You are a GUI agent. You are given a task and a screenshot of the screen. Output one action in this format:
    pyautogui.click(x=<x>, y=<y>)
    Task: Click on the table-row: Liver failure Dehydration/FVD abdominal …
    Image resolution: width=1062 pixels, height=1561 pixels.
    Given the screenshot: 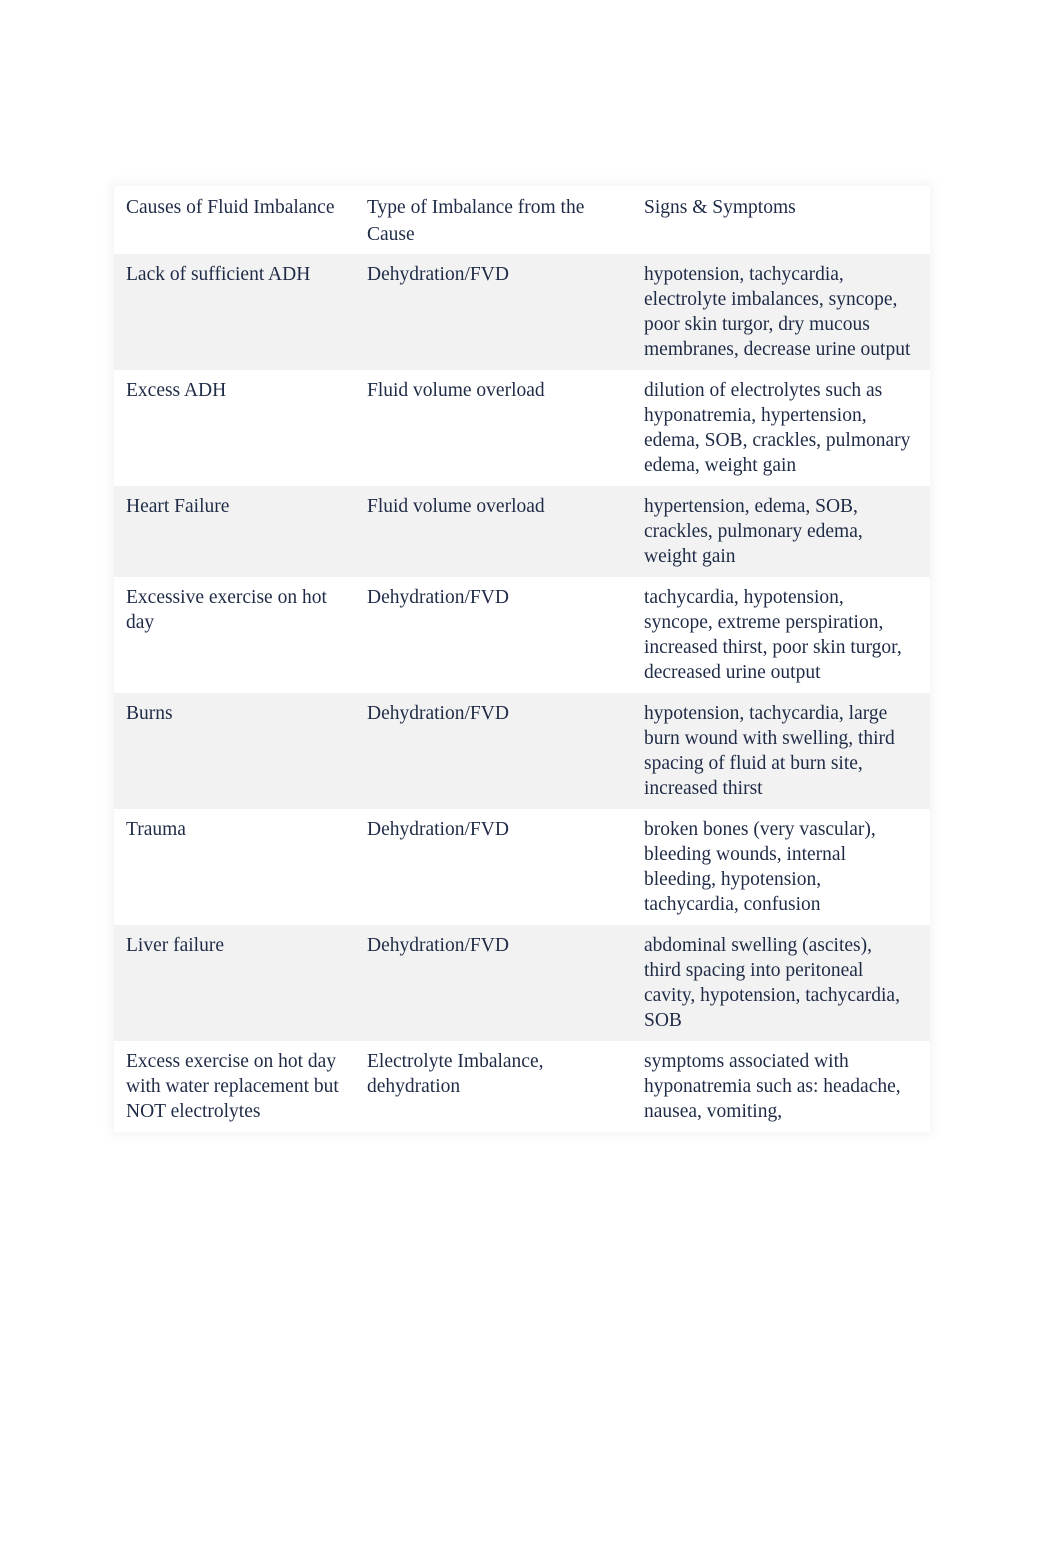 What is the action you would take?
    pyautogui.click(x=522, y=983)
    